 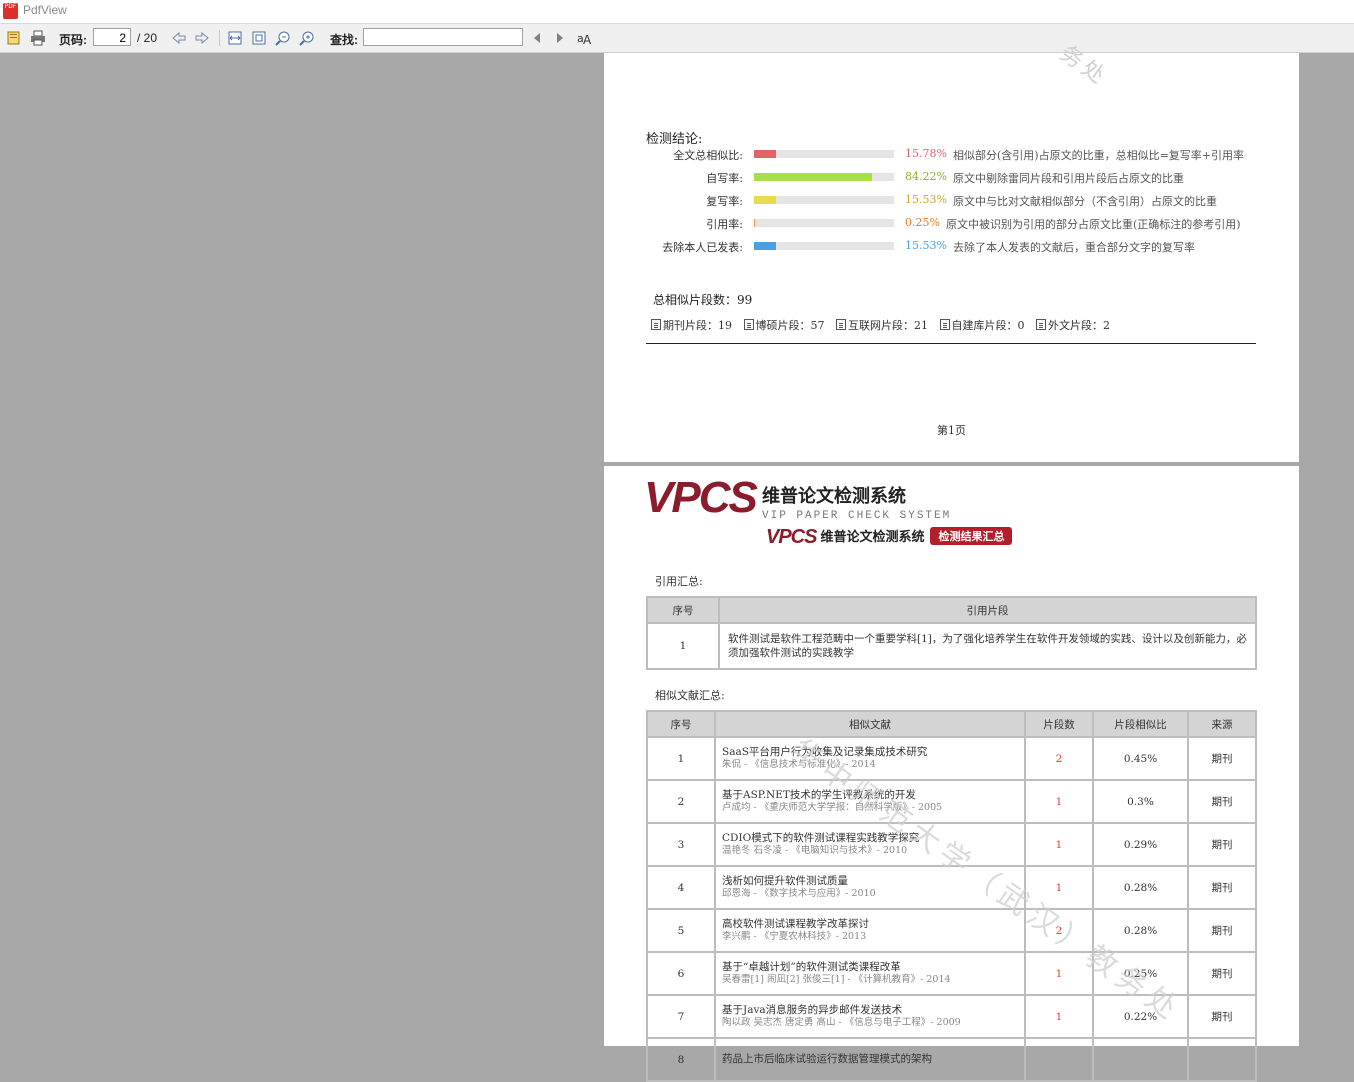 I want to click on cell-no: 4, so click(x=681, y=887).